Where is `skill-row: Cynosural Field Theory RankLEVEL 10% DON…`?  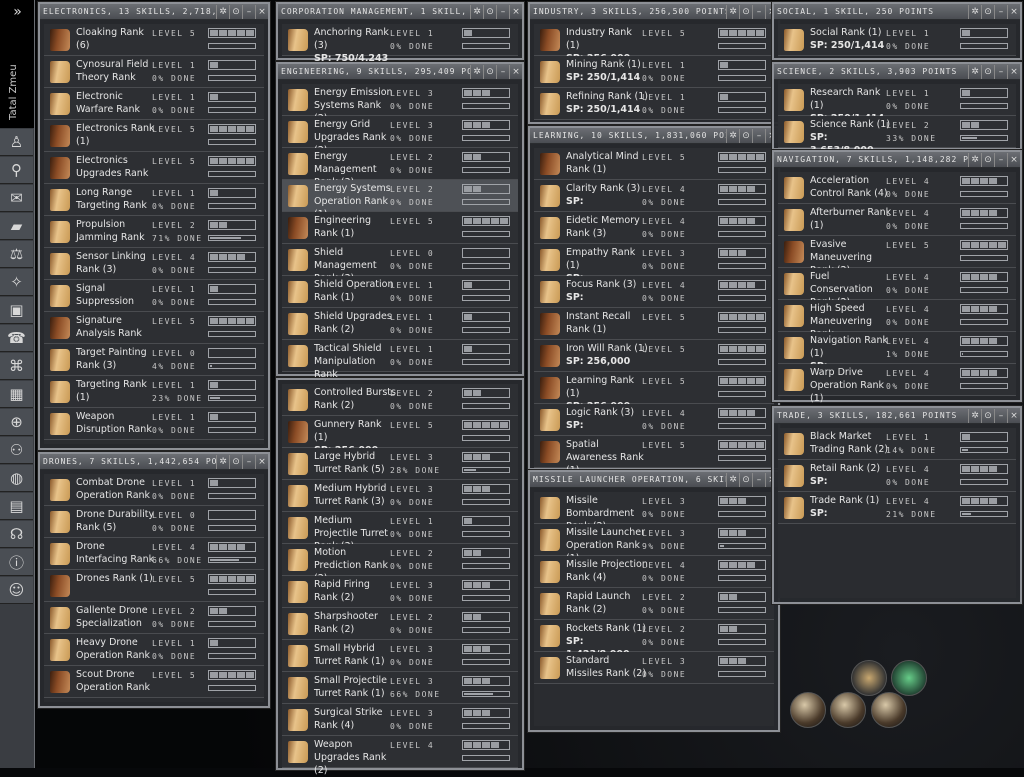
skill-row: Cynosural Field Theory RankLEVEL 10% DON… is located at coordinates (154, 72).